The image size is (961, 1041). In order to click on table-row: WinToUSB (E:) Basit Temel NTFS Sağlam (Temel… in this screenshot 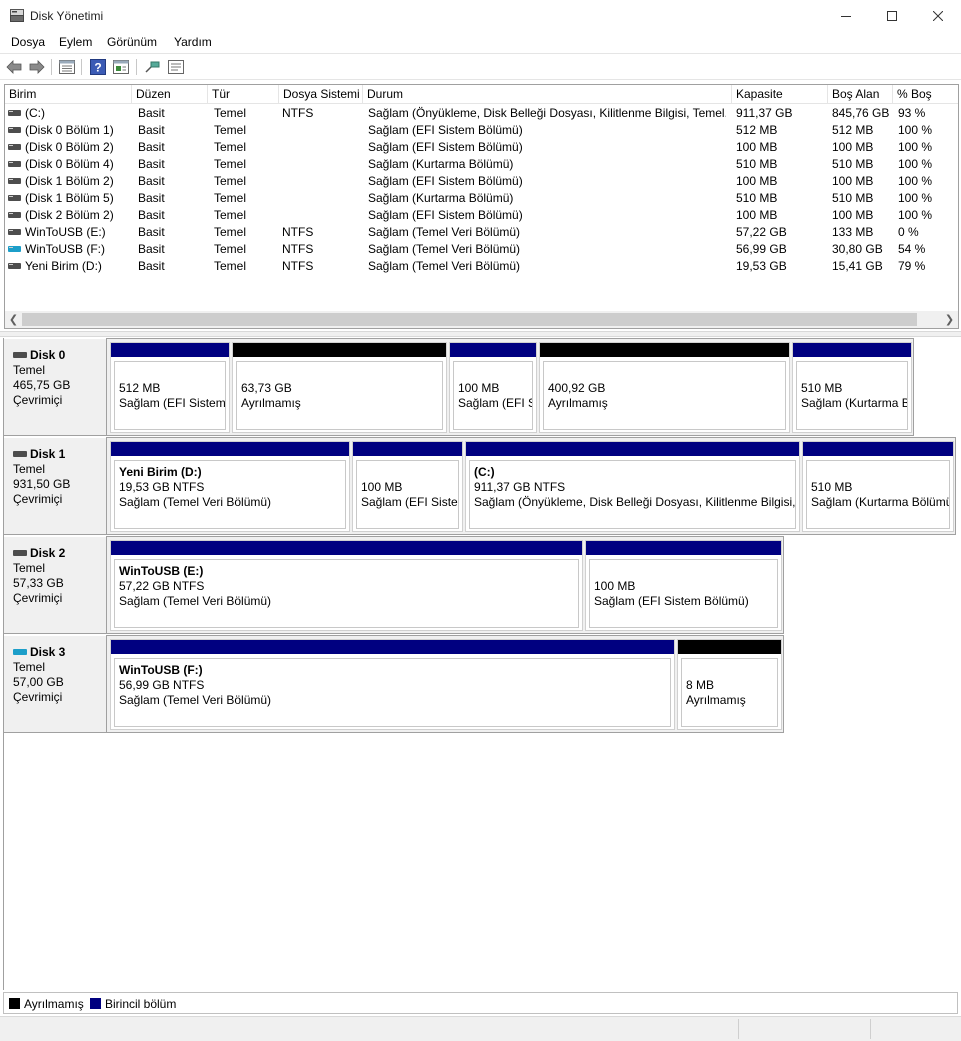, I will do `click(481, 232)`.